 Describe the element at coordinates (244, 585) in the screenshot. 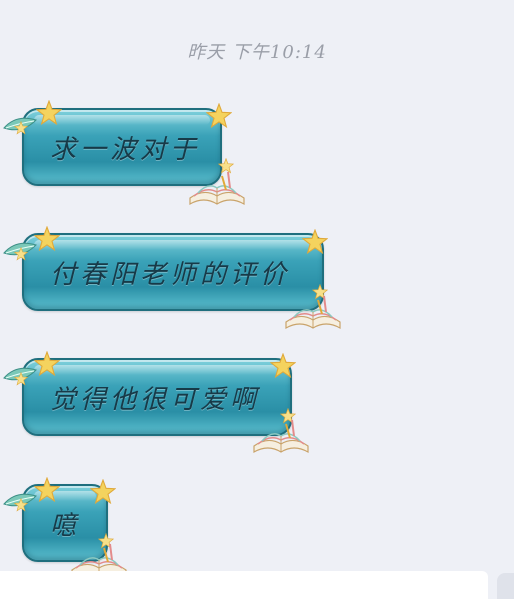

I see `message-input-bar` at that location.